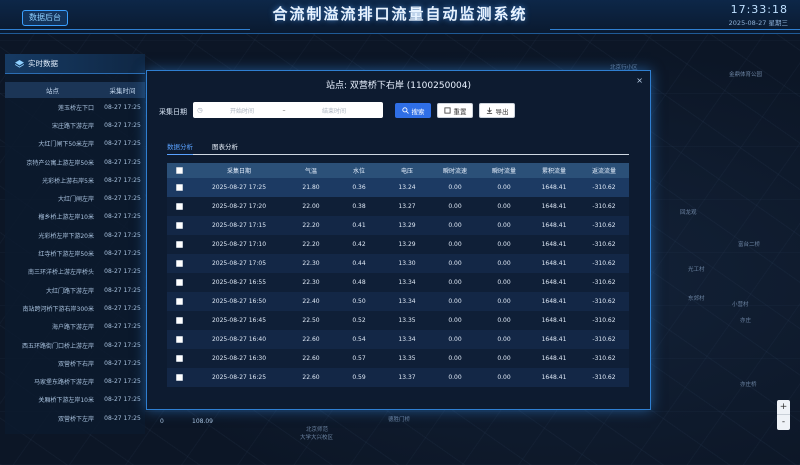  Describe the element at coordinates (75, 198) in the screenshot. I see `realtime-row: 大红门闸左岸 08-27 17:25` at that location.